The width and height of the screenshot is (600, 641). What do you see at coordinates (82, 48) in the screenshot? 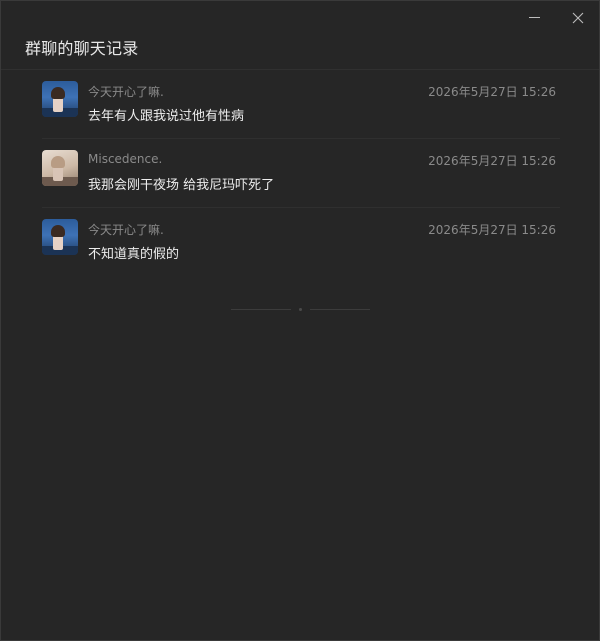
I see `window-title: 群聊的聊天记录` at bounding box center [82, 48].